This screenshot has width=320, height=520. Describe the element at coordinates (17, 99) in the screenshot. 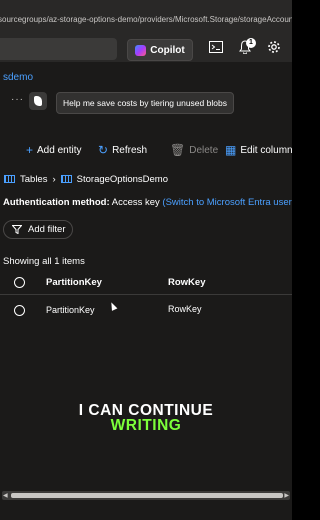

I see `more-options-icon: ···` at that location.